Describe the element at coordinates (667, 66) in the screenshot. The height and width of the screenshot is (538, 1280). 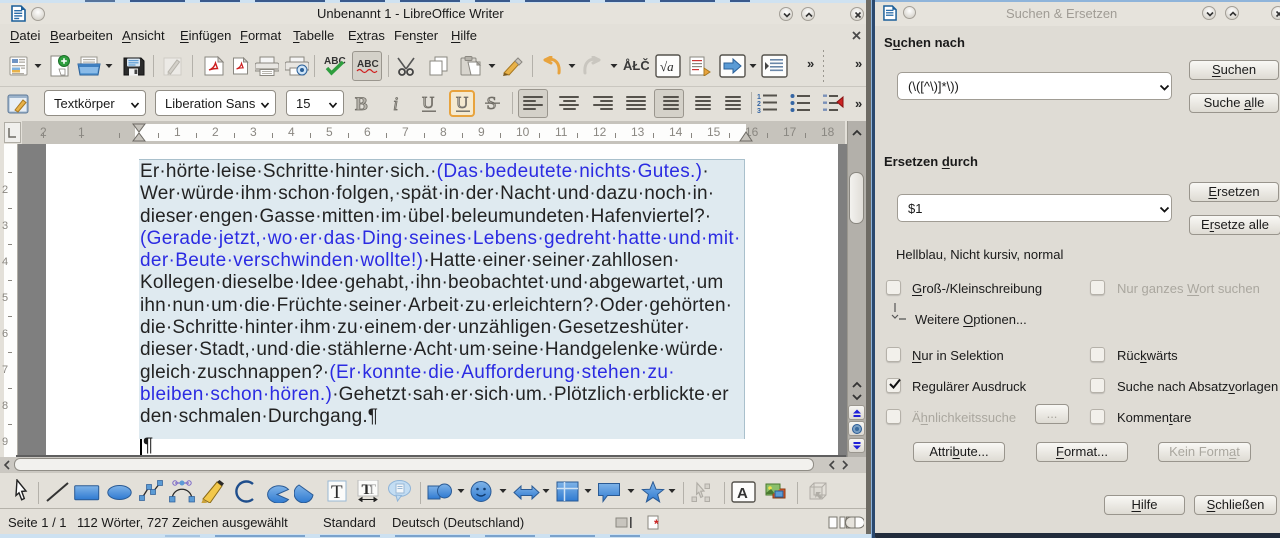
I see `svg-text: √a` at that location.